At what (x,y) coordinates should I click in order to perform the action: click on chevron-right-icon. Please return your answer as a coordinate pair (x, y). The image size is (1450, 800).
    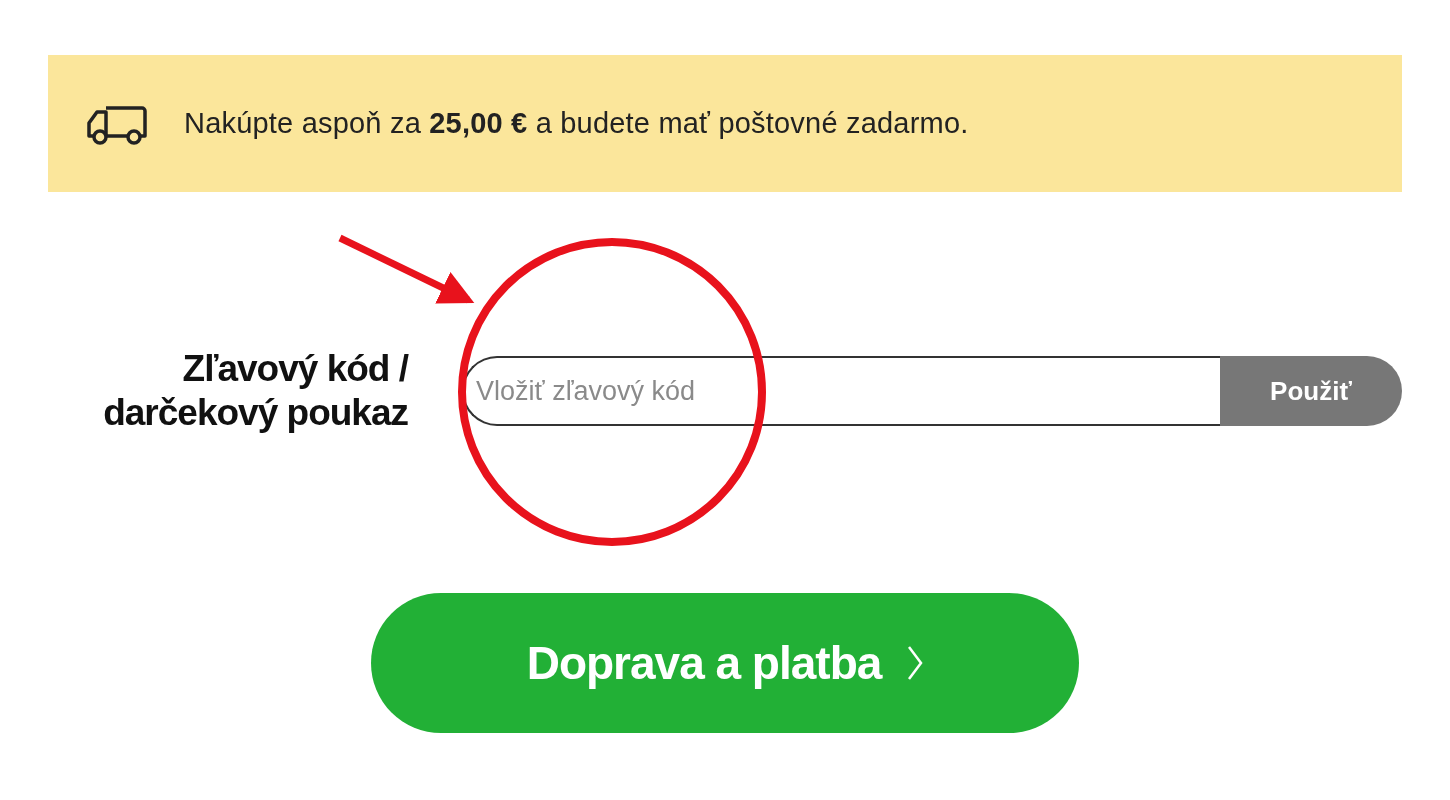
    Looking at the image, I should click on (915, 663).